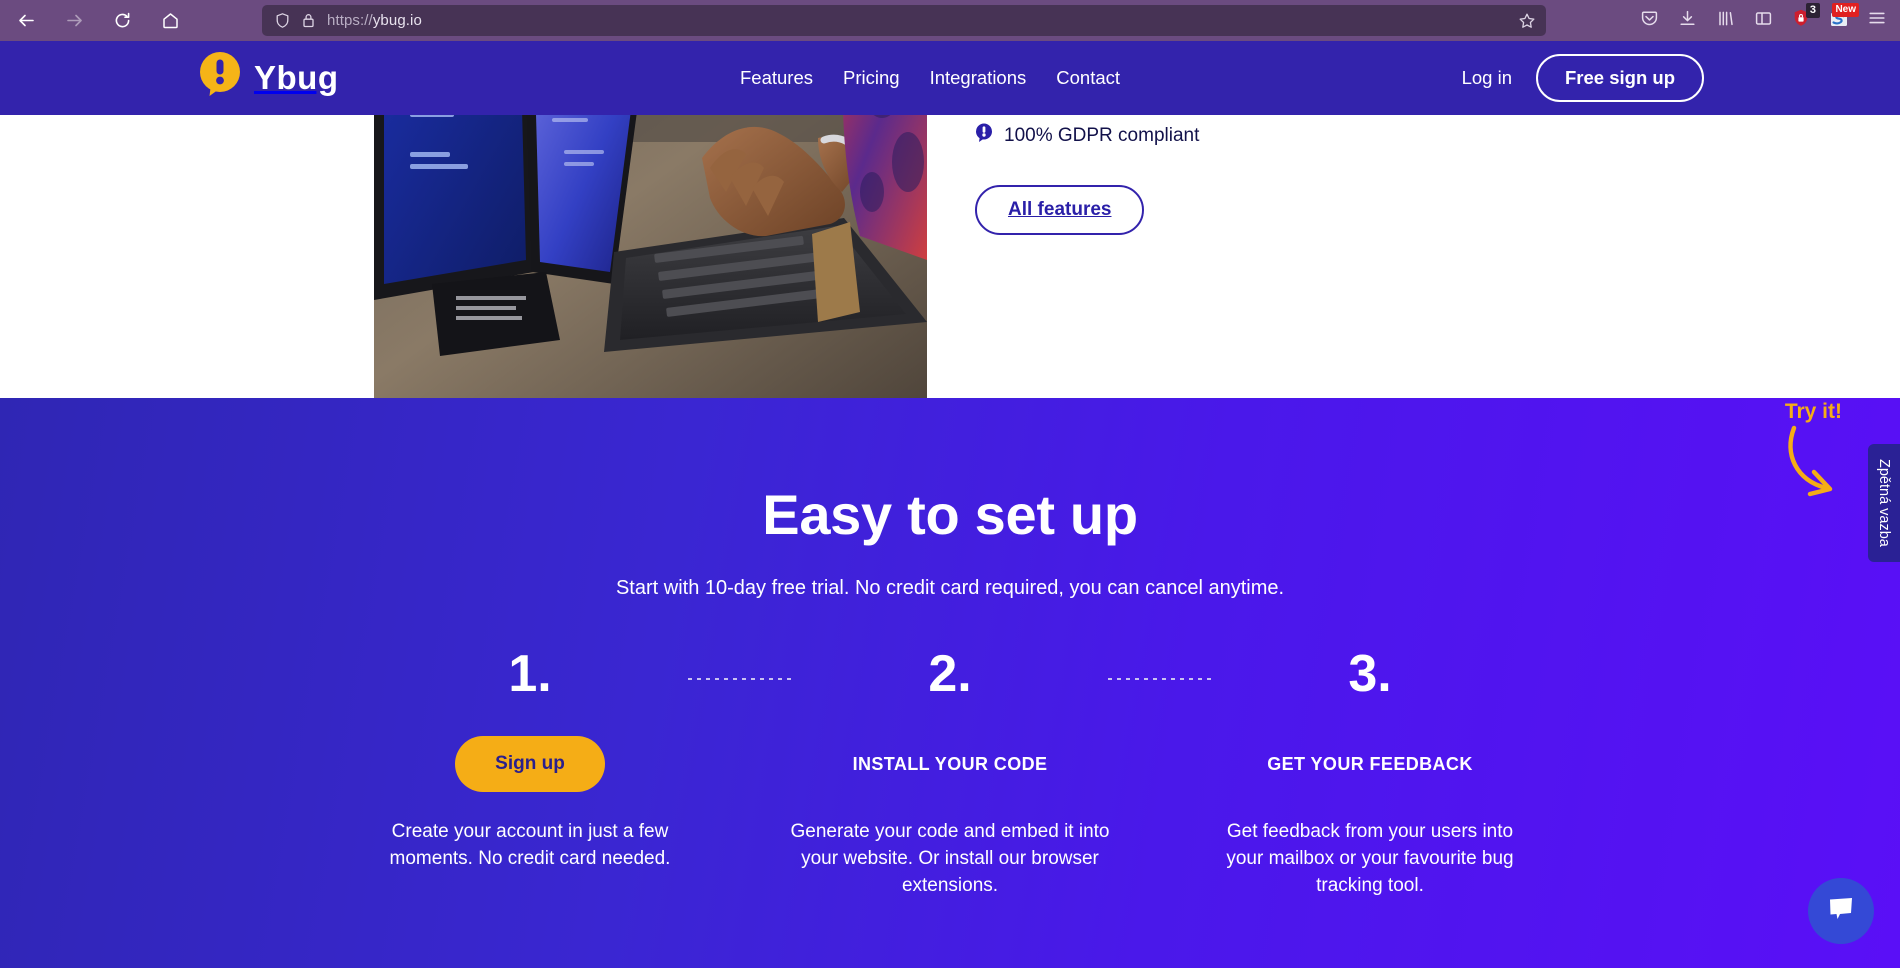 This screenshot has width=1900, height=968. Describe the element at coordinates (1817, 466) in the screenshot. I see `curved-arrow-icon` at that location.